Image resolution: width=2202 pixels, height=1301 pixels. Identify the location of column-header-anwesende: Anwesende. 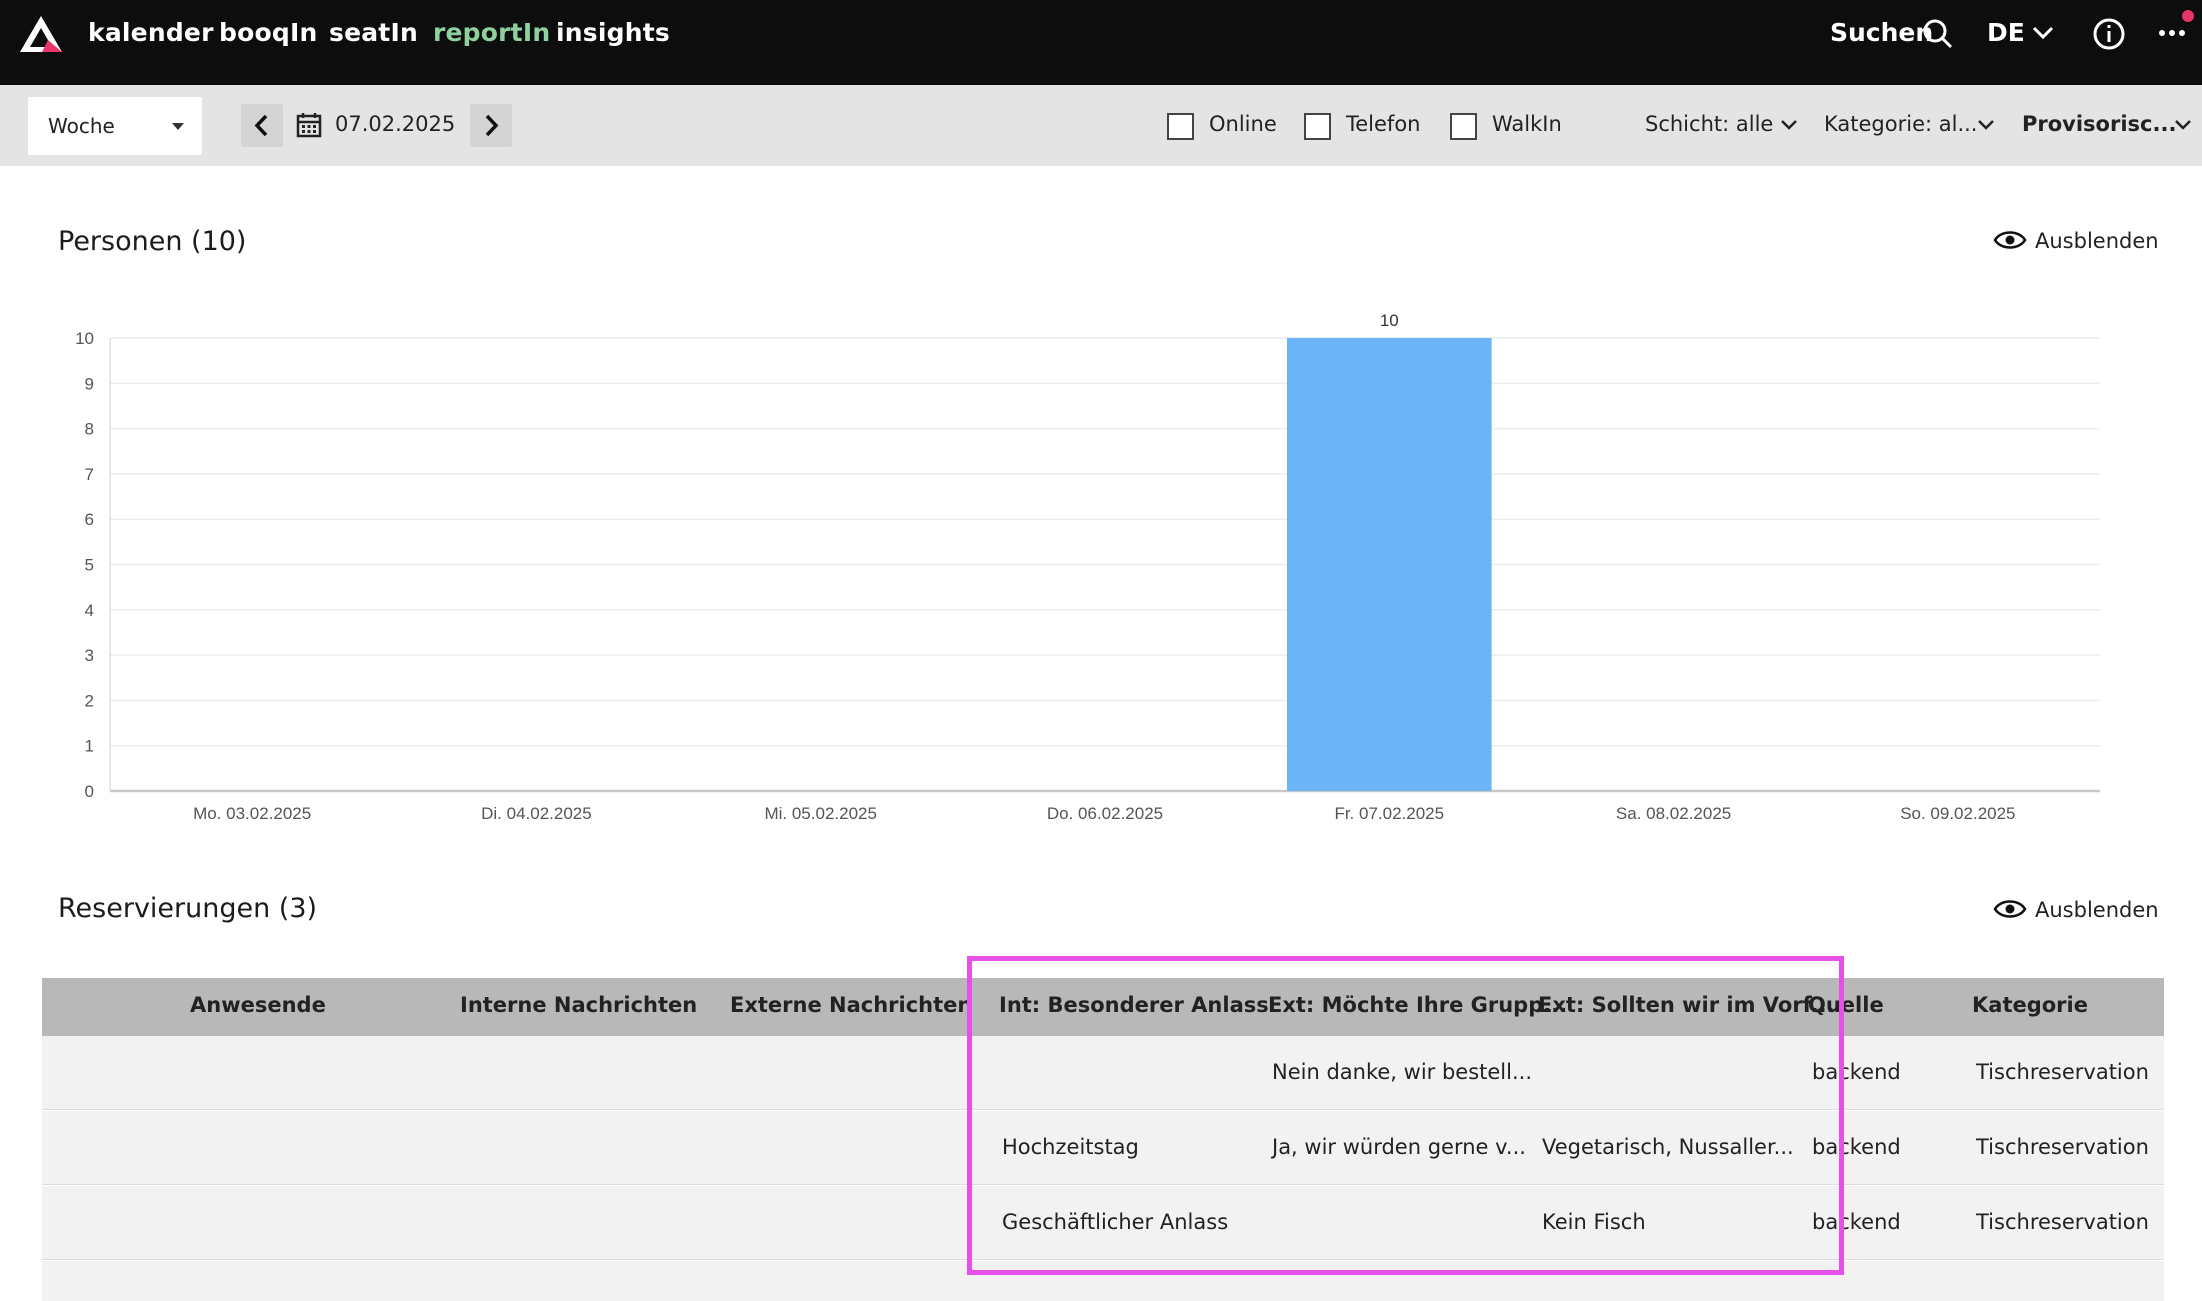
(258, 1005).